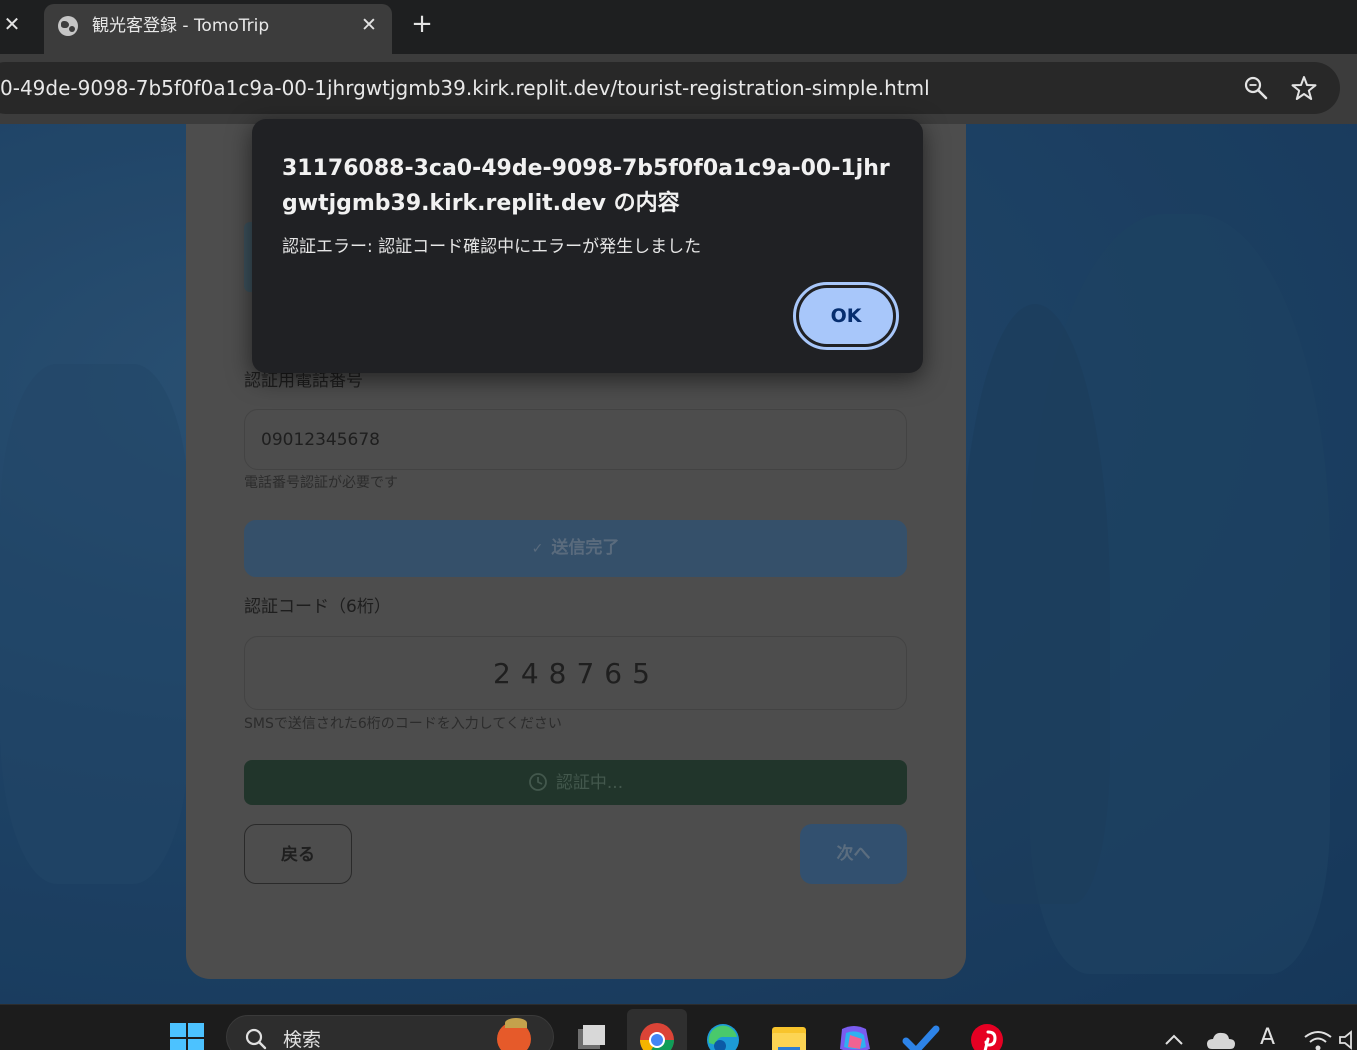 This screenshot has height=1050, width=1357. Describe the element at coordinates (390, 1032) in the screenshot. I see `taskbar-search: 検索` at that location.